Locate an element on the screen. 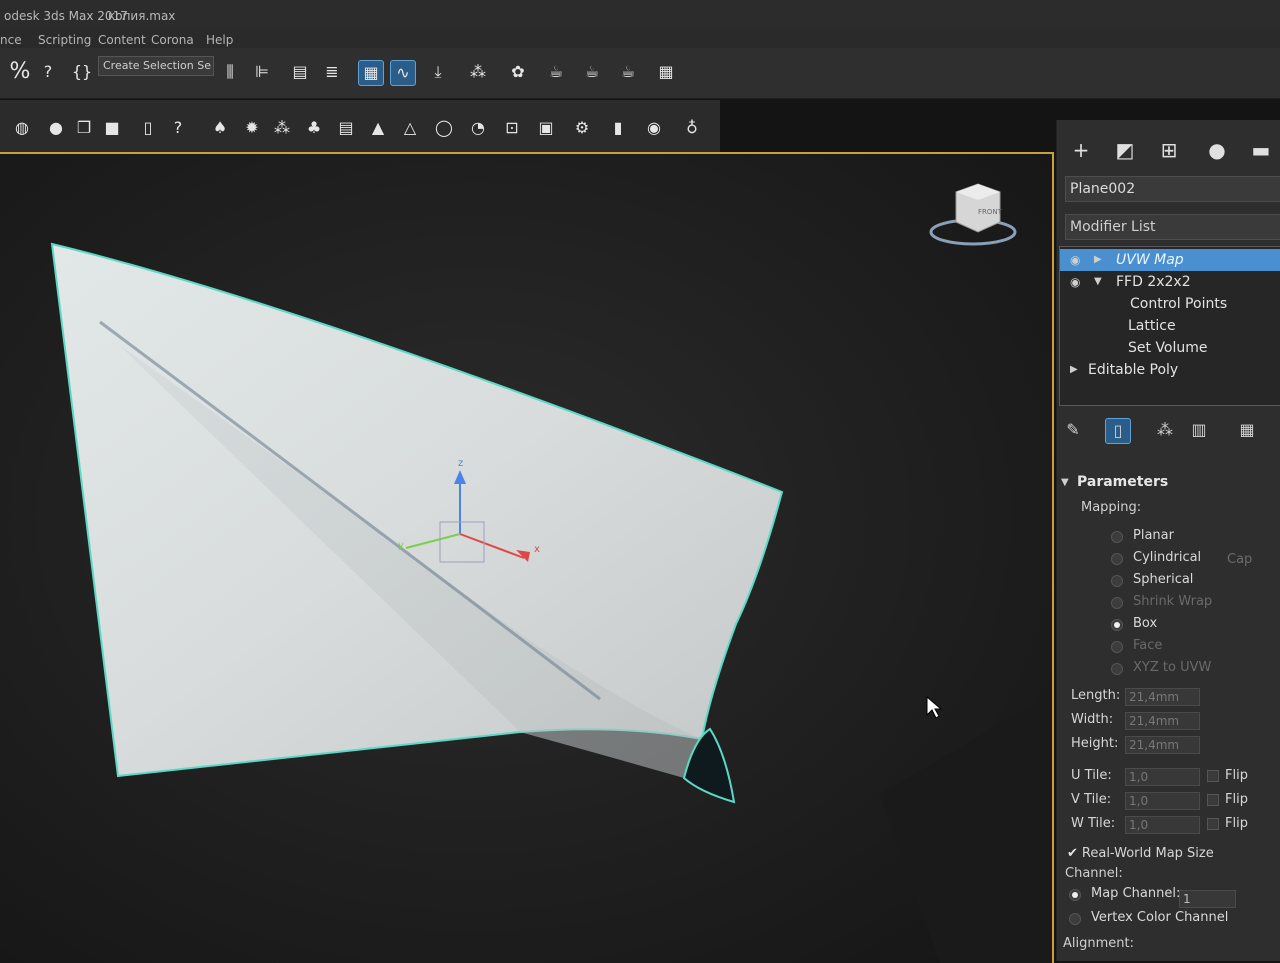  command-panel-tabs: + ◩ ⊞ ● ▬ is located at coordinates (1168, 148).